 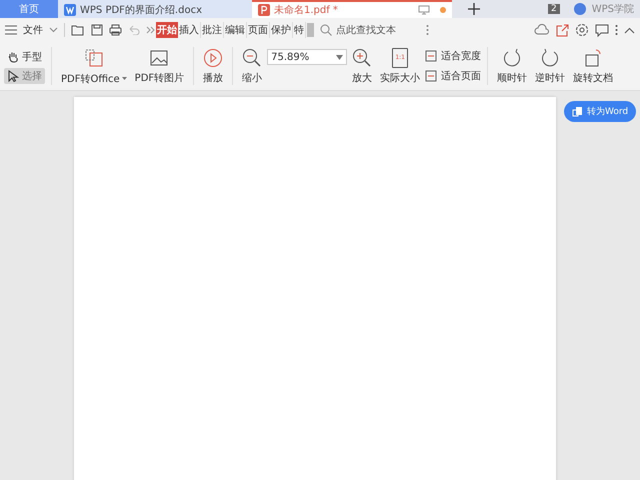 What do you see at coordinates (11, 30) in the screenshot?
I see `menu-icon` at bounding box center [11, 30].